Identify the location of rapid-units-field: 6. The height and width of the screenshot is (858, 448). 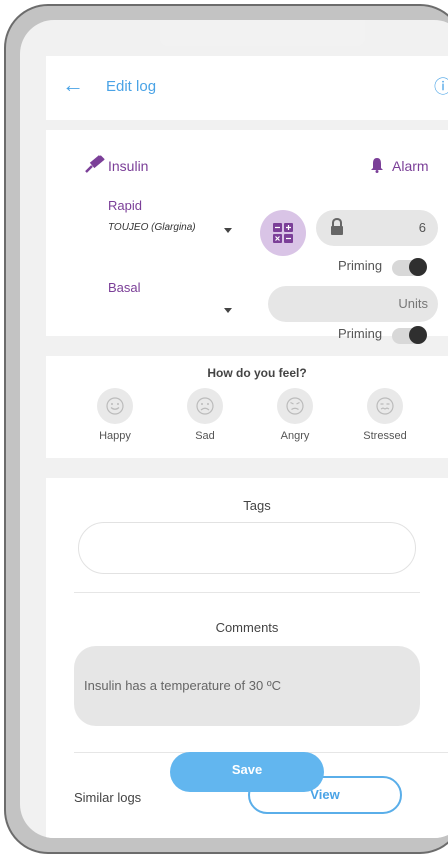
(377, 228).